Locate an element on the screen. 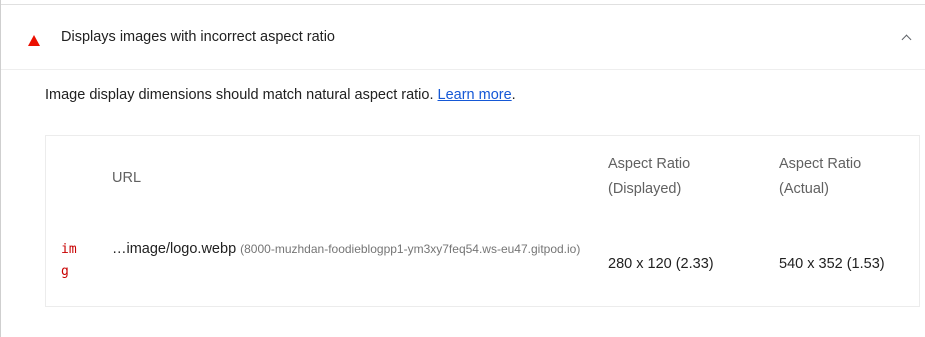  fail-triangle-icon is located at coordinates (34, 40).